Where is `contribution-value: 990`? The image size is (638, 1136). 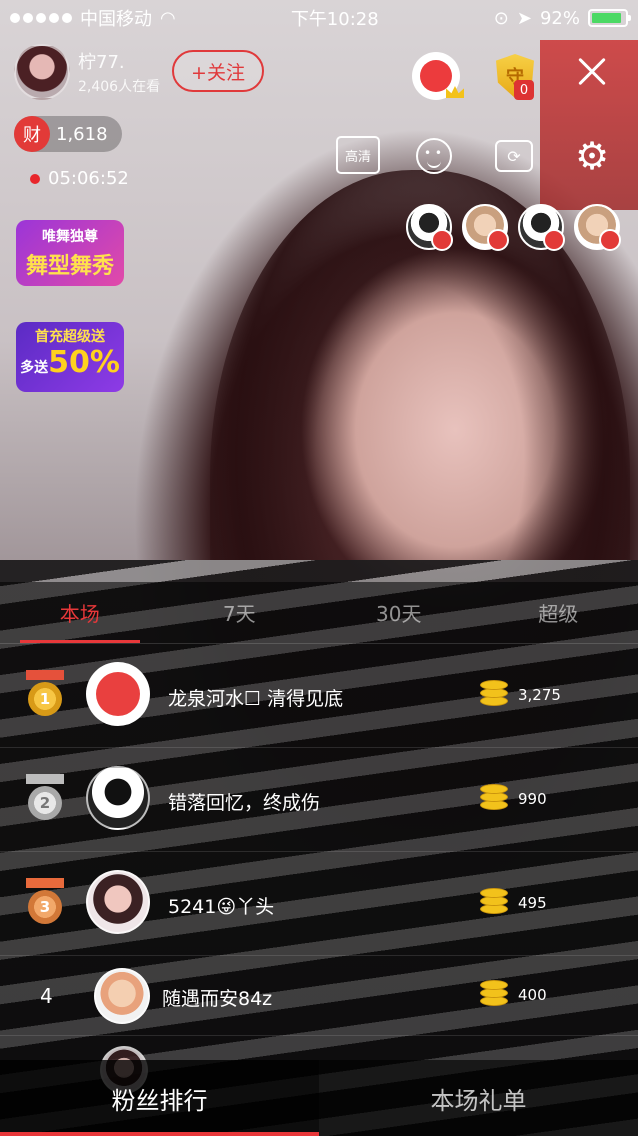 contribution-value: 990 is located at coordinates (532, 799).